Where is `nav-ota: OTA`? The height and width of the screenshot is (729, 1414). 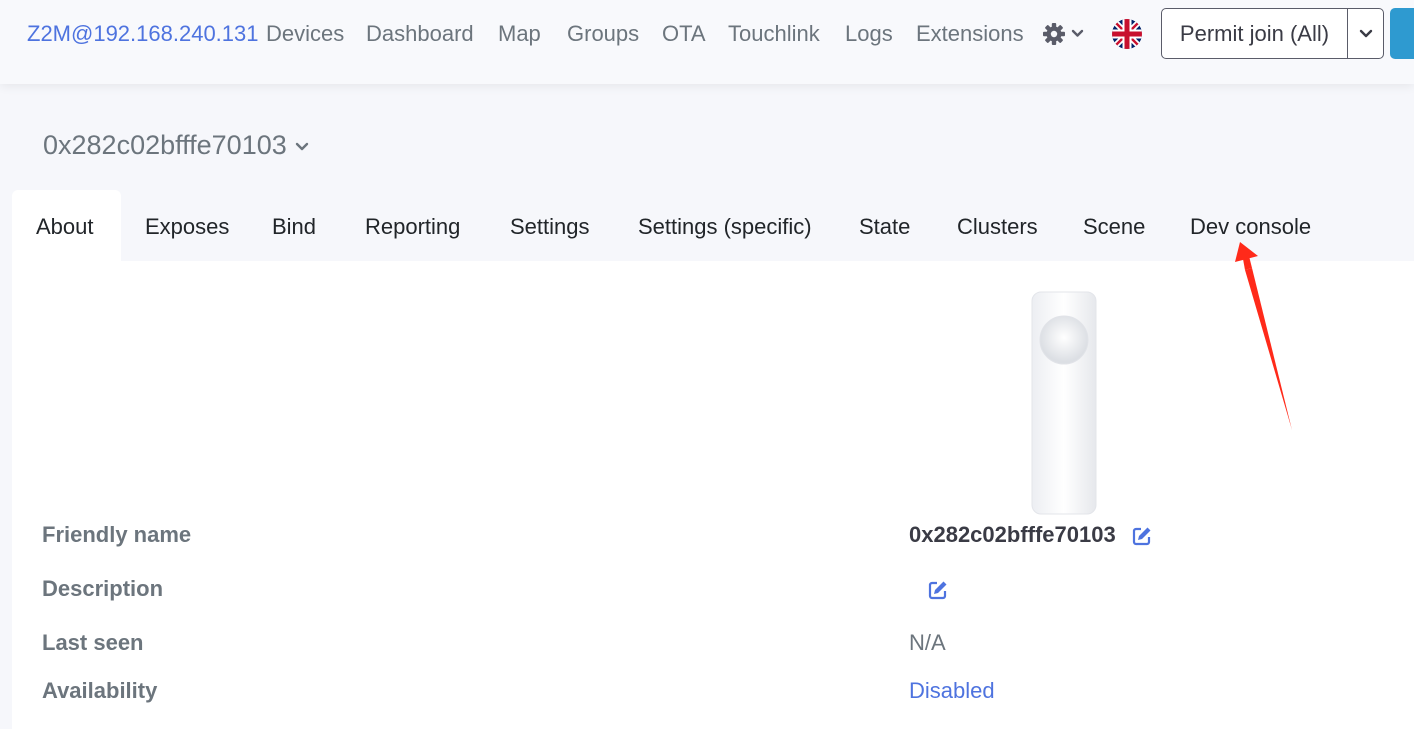 nav-ota: OTA is located at coordinates (684, 34).